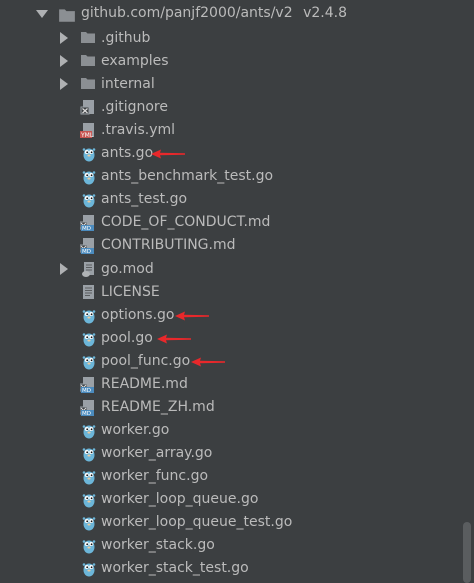 This screenshot has height=583, width=474. I want to click on tree-row-label: worker.go, so click(135, 430).